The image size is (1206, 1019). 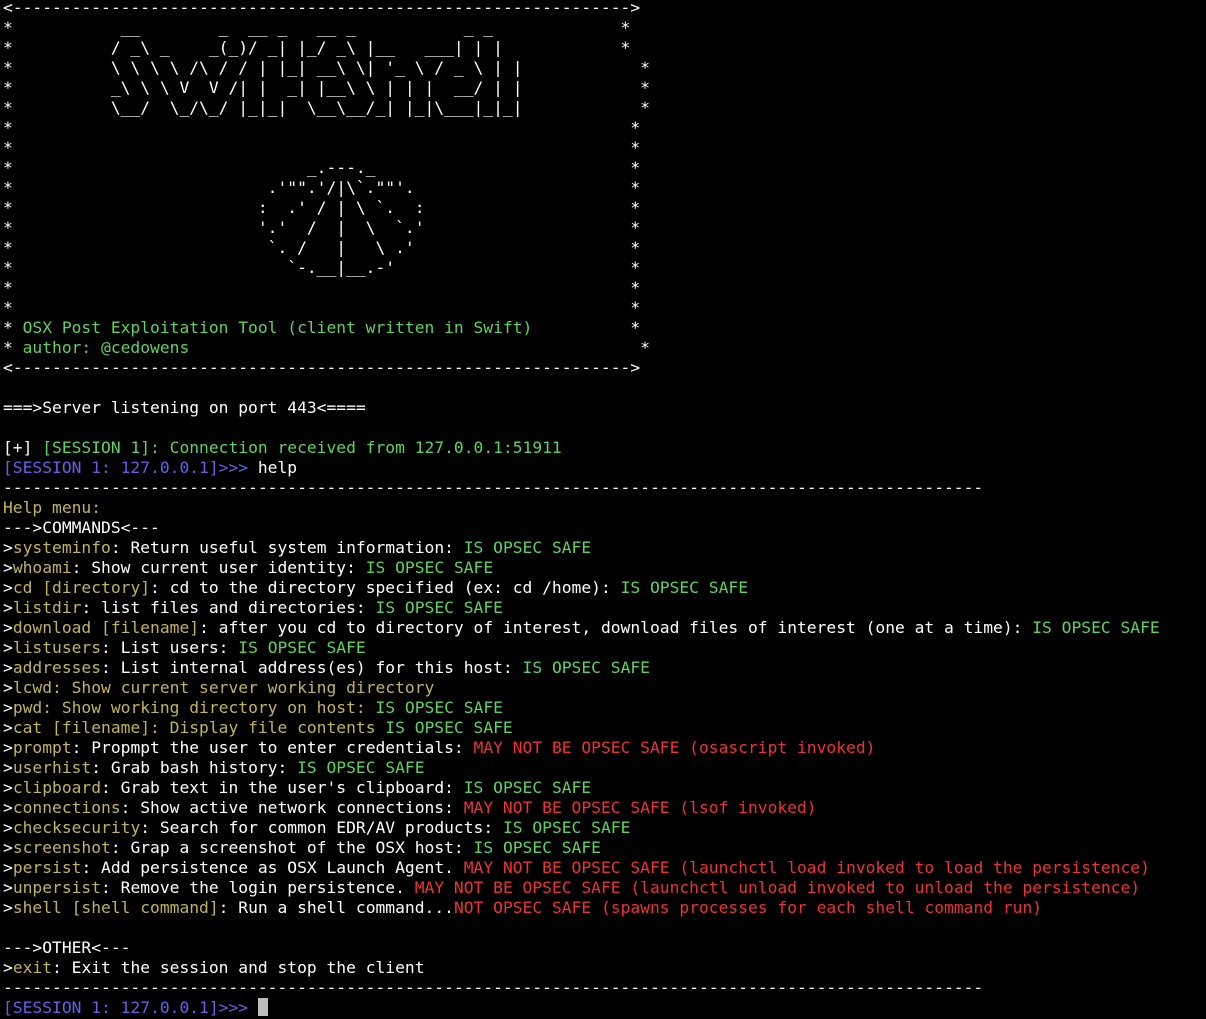 What do you see at coordinates (184, 407) in the screenshot?
I see `terminal-text: ===>Server listening on port 443<====` at bounding box center [184, 407].